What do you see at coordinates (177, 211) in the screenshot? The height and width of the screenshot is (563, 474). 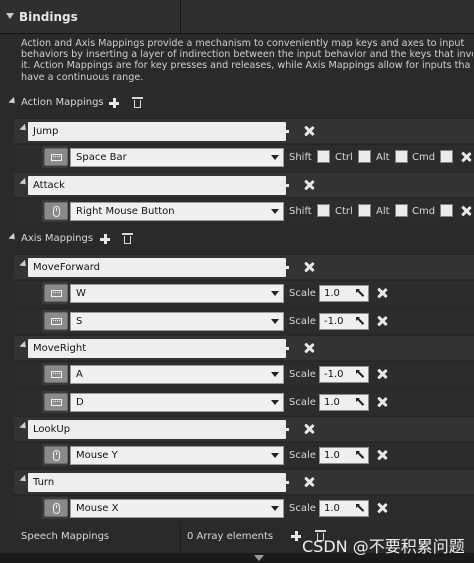 I see `key-dropdown: Right Mouse Button` at bounding box center [177, 211].